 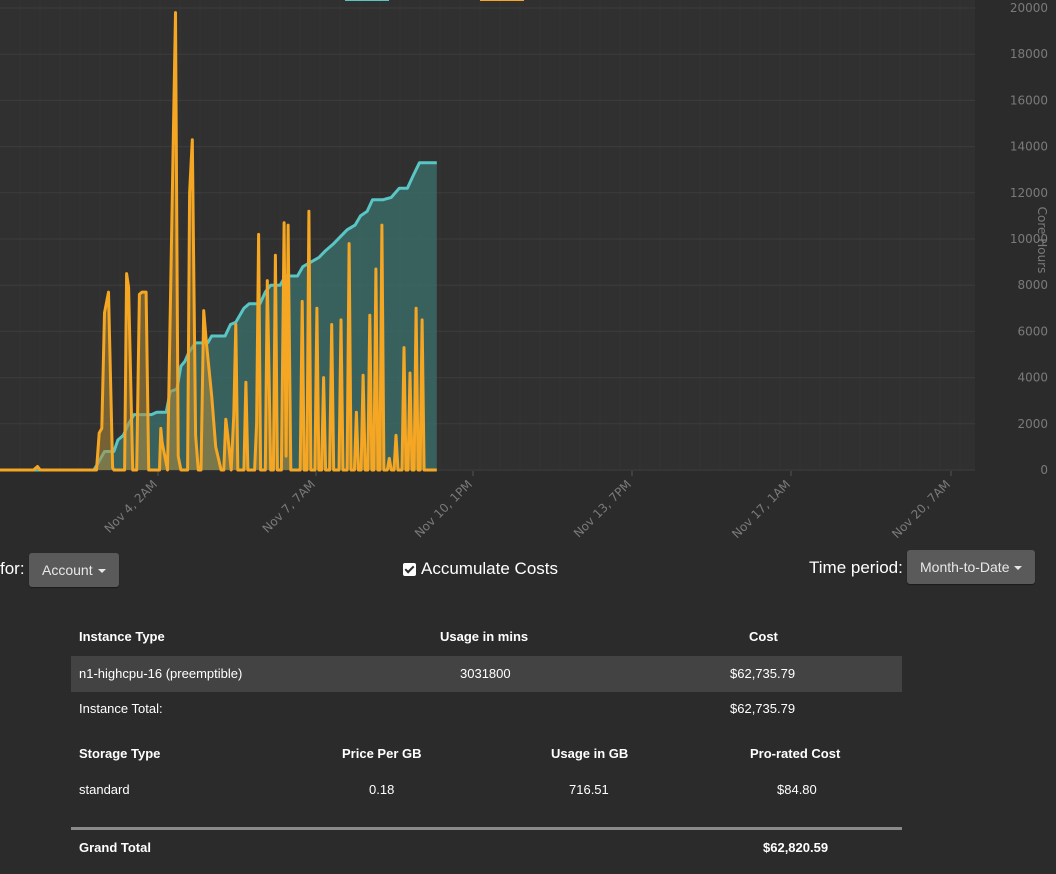 I want to click on account-dropdown-button: Account, so click(x=74, y=570).